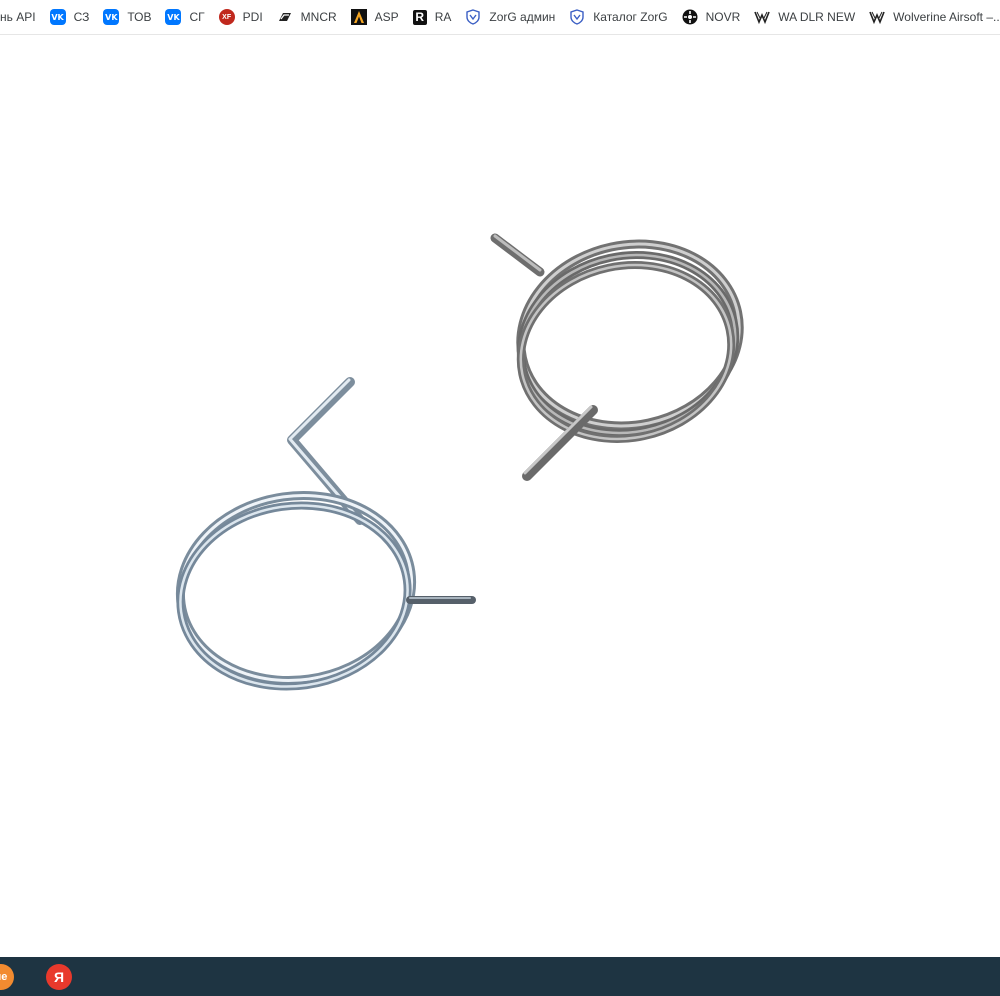  I want to click on asp-icon, so click(358, 17).